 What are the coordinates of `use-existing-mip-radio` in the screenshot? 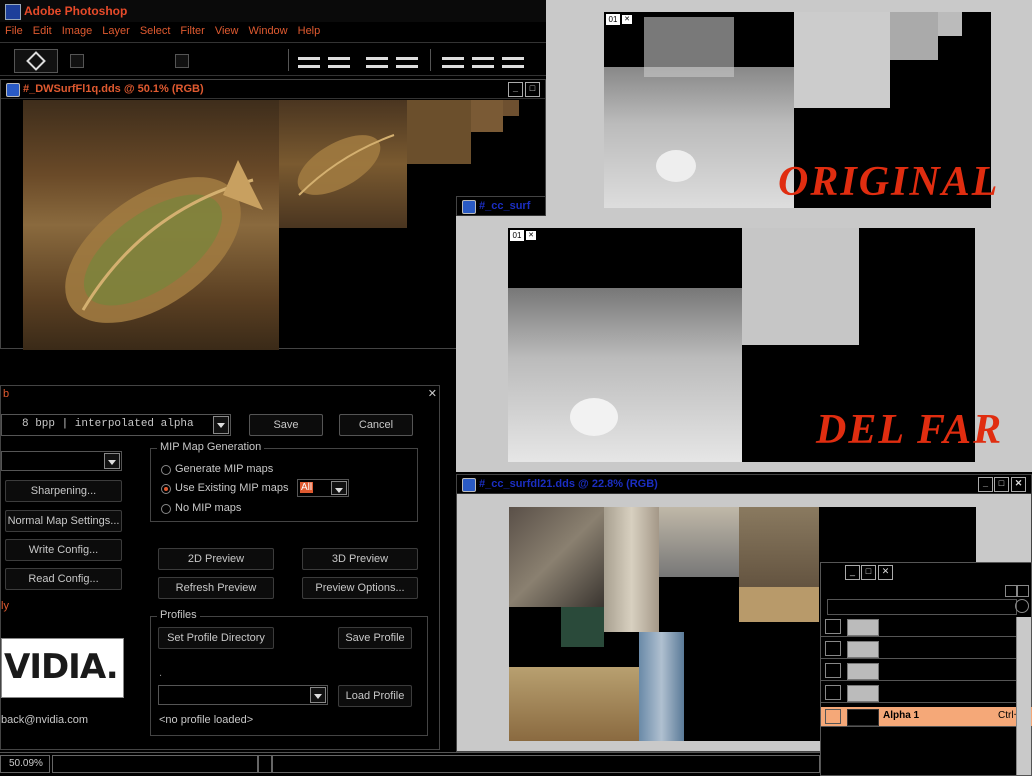 It's located at (166, 489).